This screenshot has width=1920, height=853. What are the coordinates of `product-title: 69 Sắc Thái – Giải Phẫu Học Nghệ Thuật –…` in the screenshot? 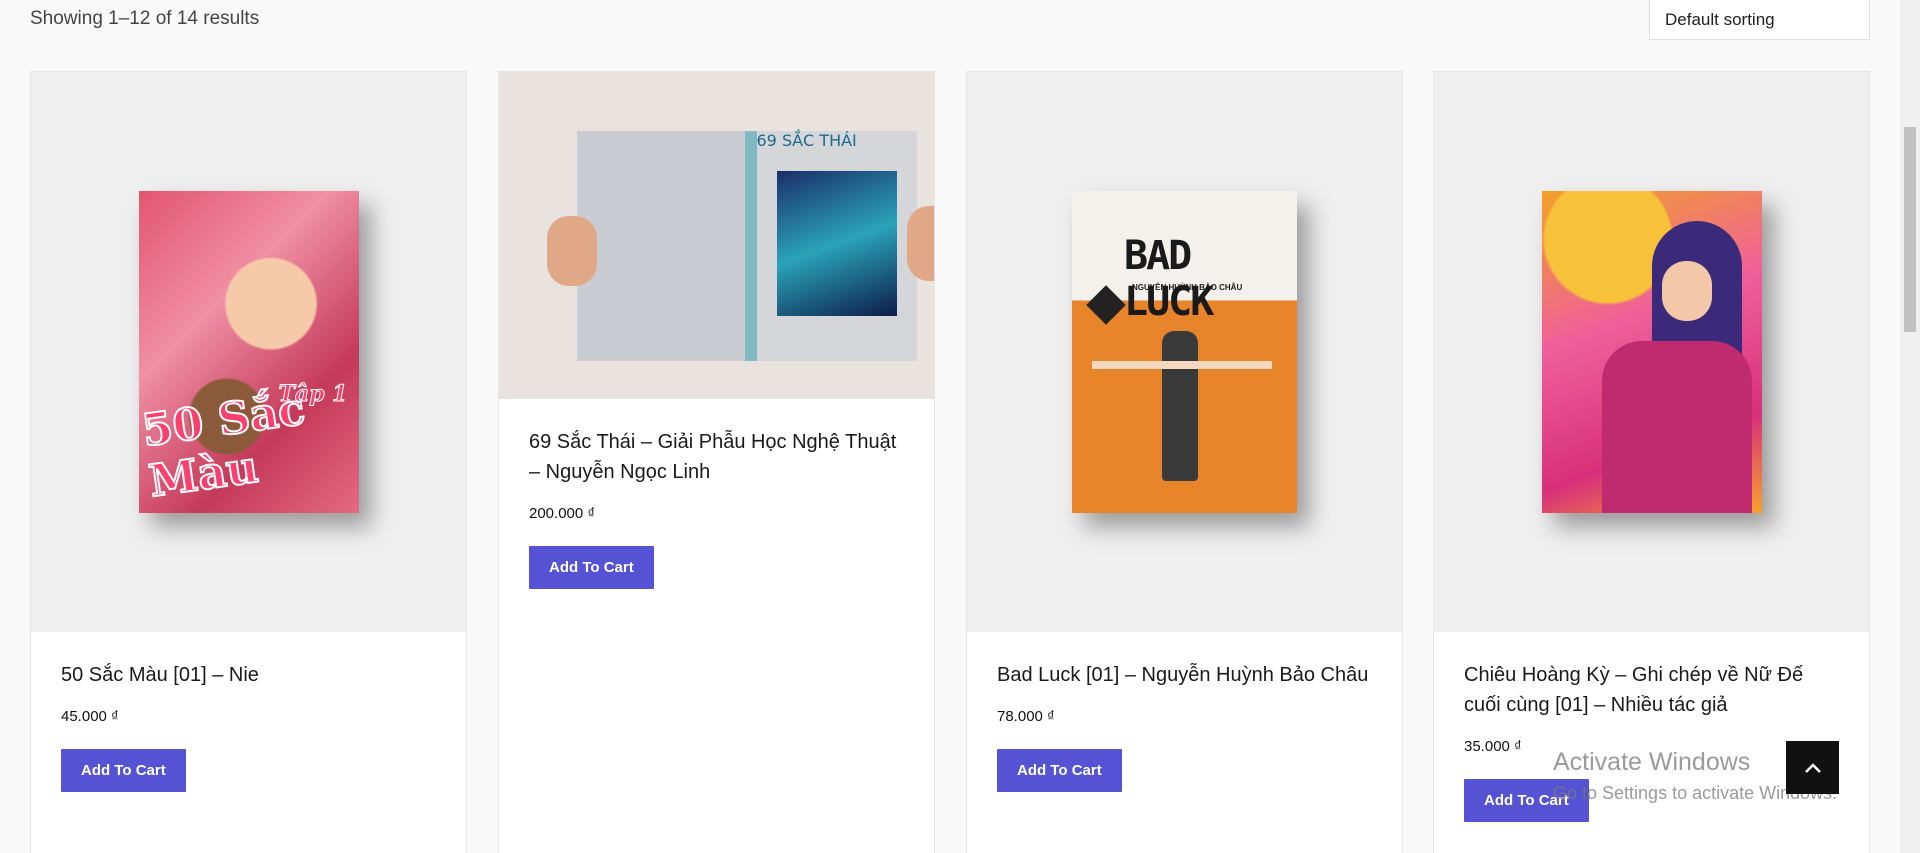 It's located at (716, 457).